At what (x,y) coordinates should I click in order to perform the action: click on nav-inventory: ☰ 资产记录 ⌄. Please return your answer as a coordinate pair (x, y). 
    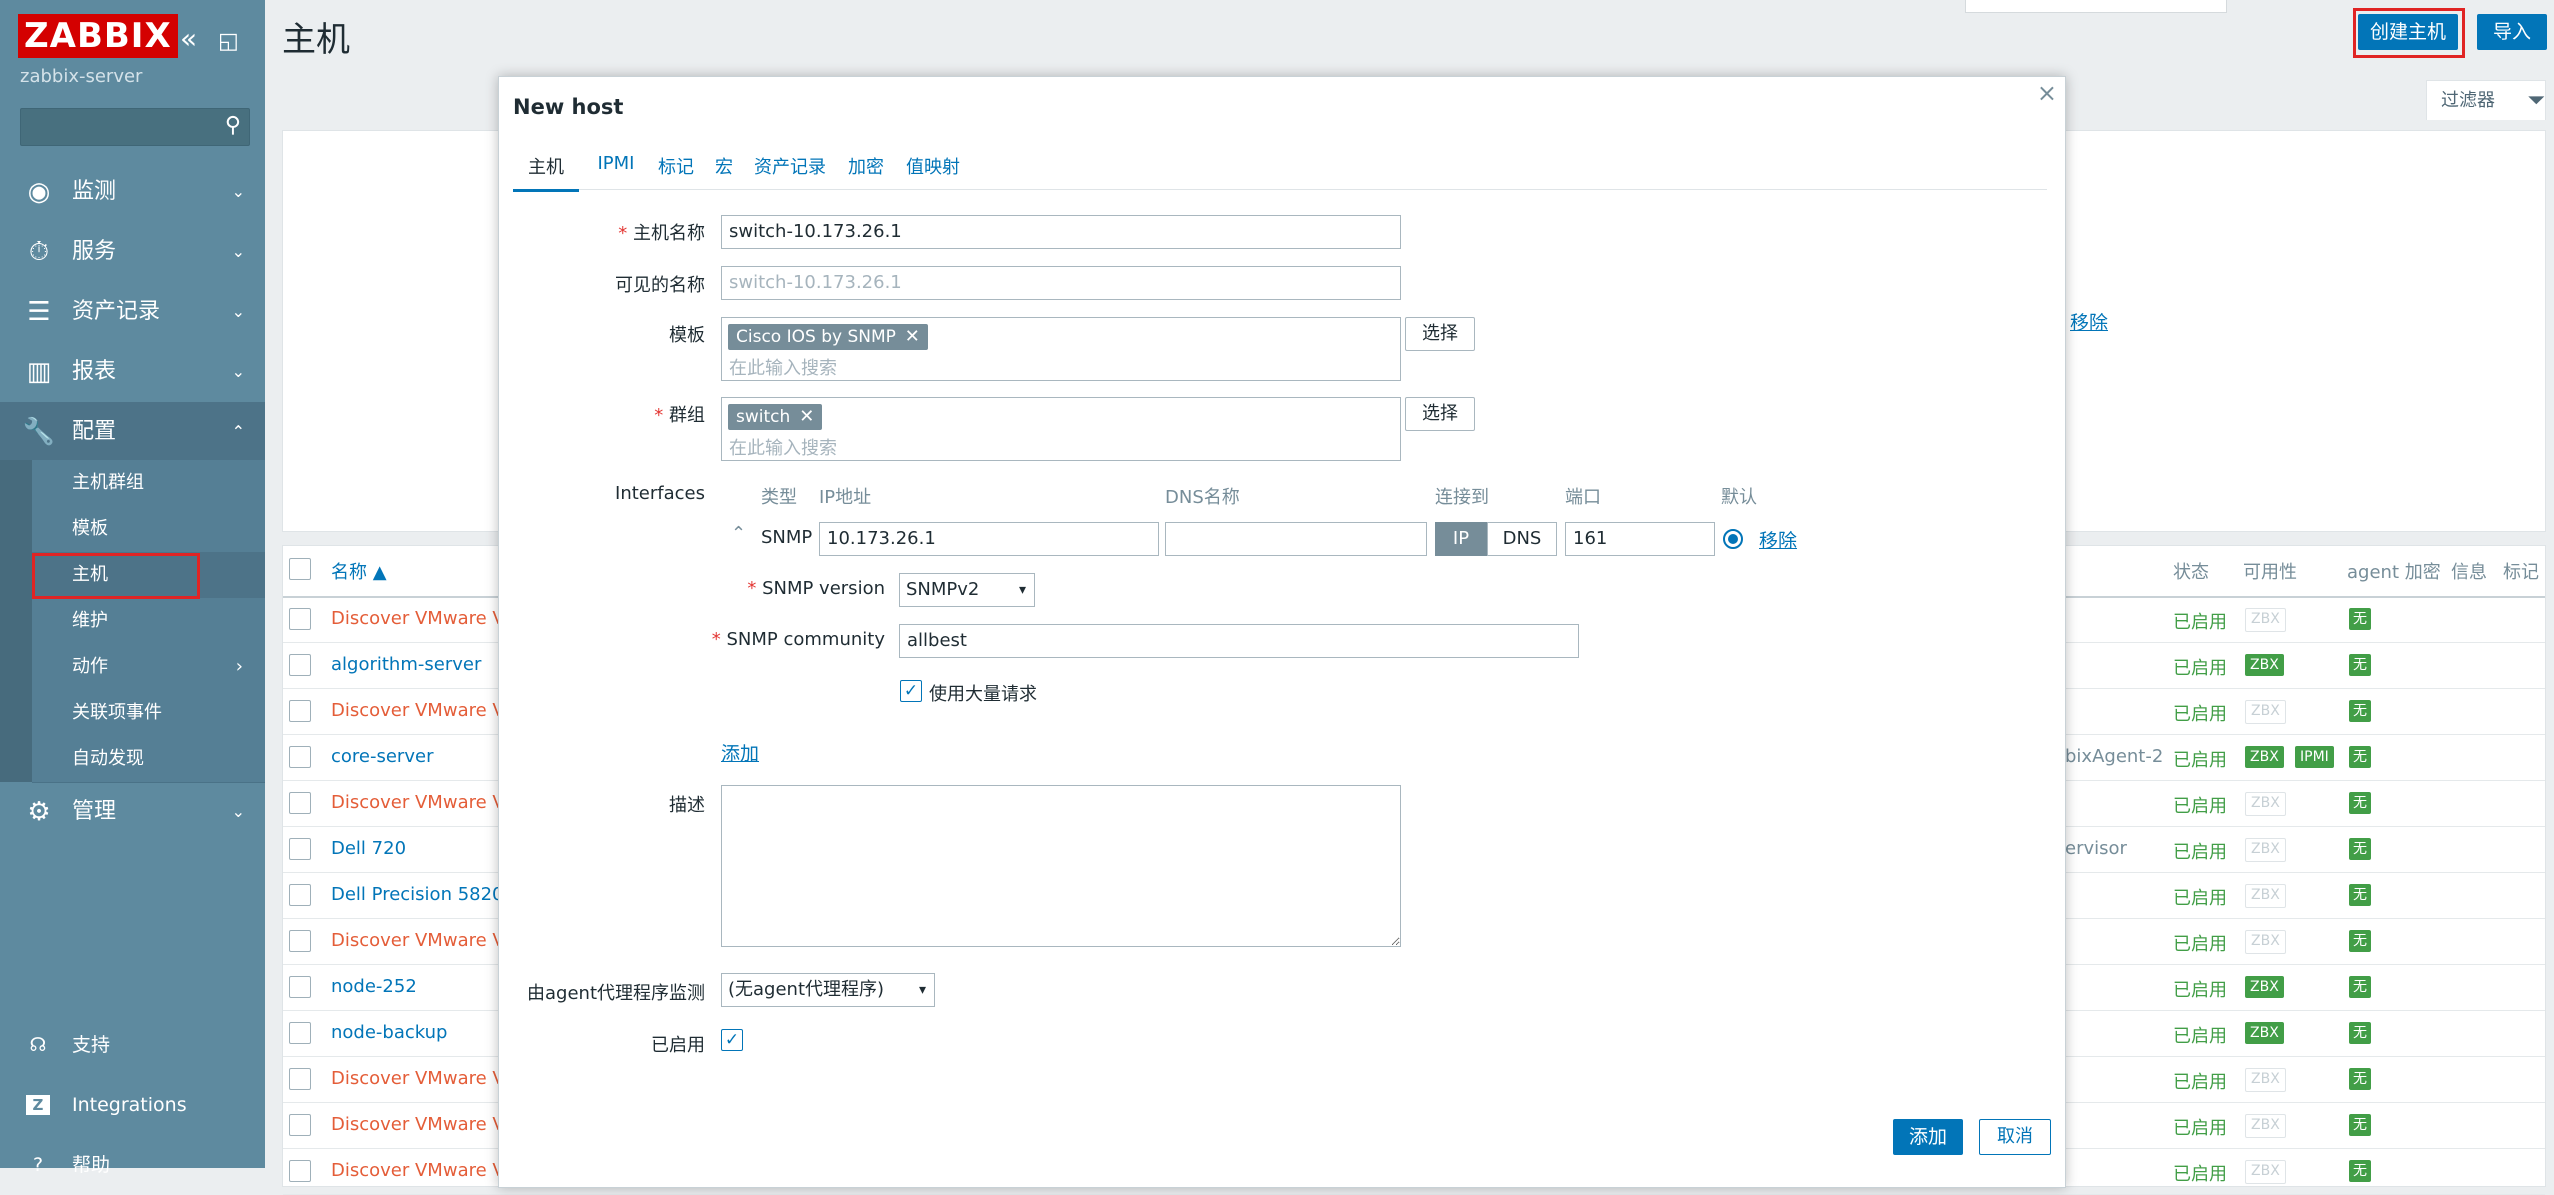
    Looking at the image, I should click on (132, 312).